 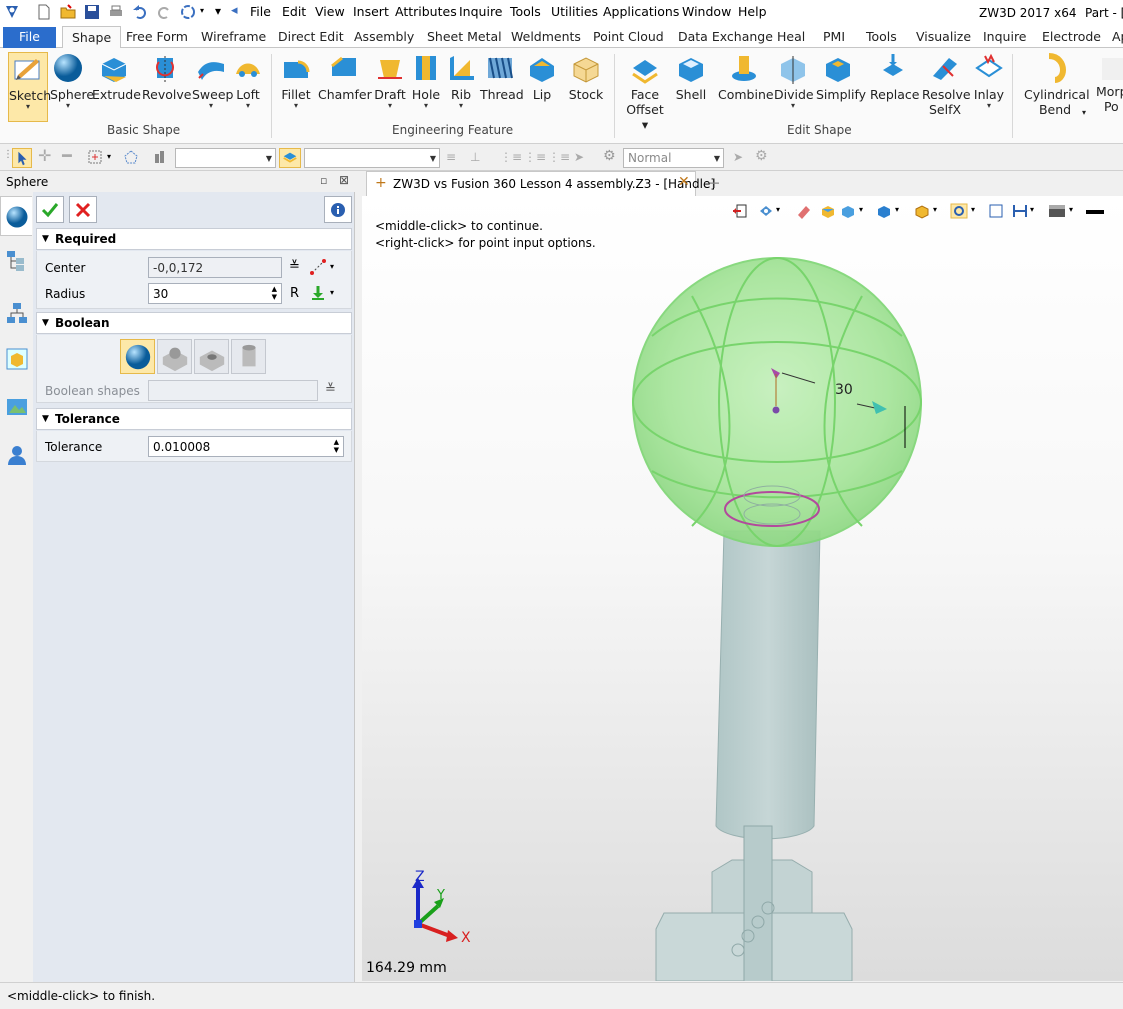 What do you see at coordinates (372, 158) in the screenshot?
I see `shape-filter-combo: ▼` at bounding box center [372, 158].